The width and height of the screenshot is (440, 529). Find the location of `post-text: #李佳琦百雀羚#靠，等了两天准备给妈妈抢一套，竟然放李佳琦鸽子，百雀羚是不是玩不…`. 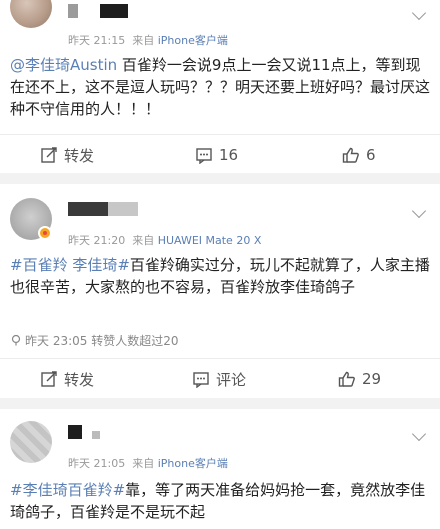

post-text: #李佳琦百雀羚#靠，等了两天准备给妈妈抢一套，竟然放李佳琦鸽子，百雀羚是不是玩不… is located at coordinates (220, 501).